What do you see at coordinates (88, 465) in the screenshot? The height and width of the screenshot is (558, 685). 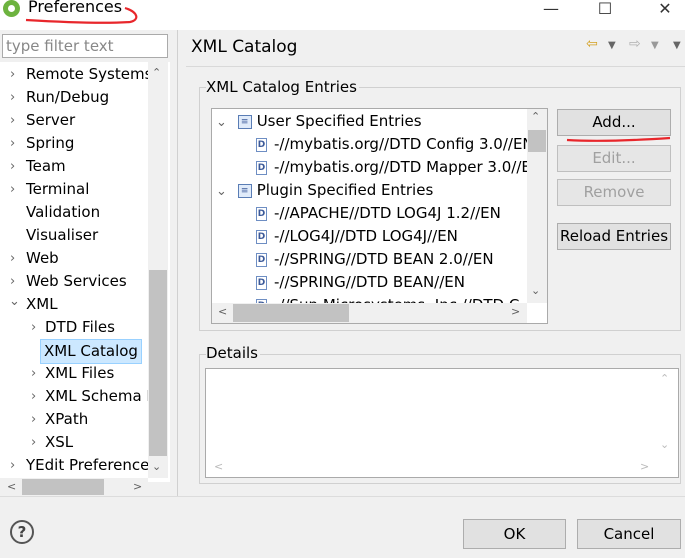 I see `sidebar-item-label: YEdit Preference` at bounding box center [88, 465].